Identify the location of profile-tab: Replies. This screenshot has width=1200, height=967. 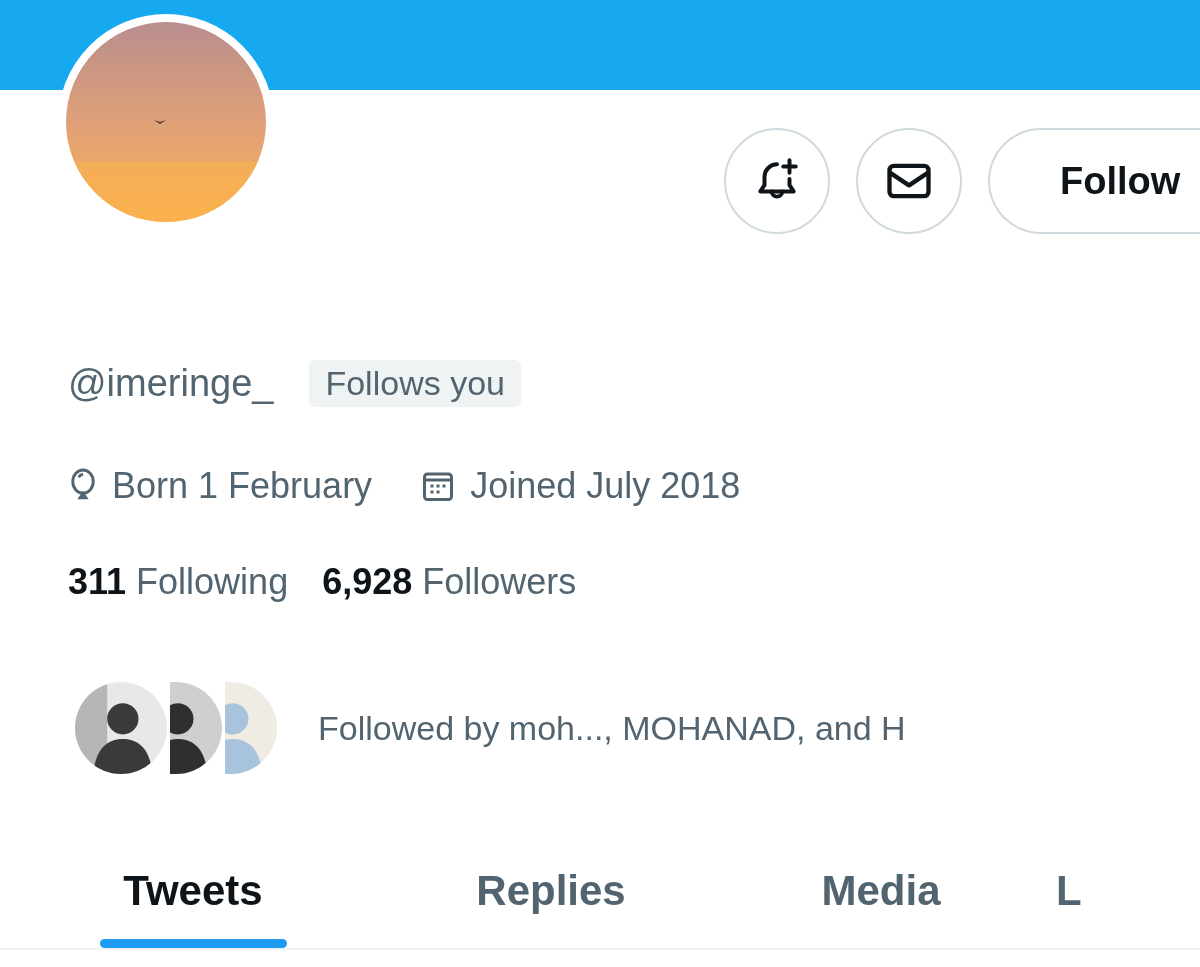
(551, 891).